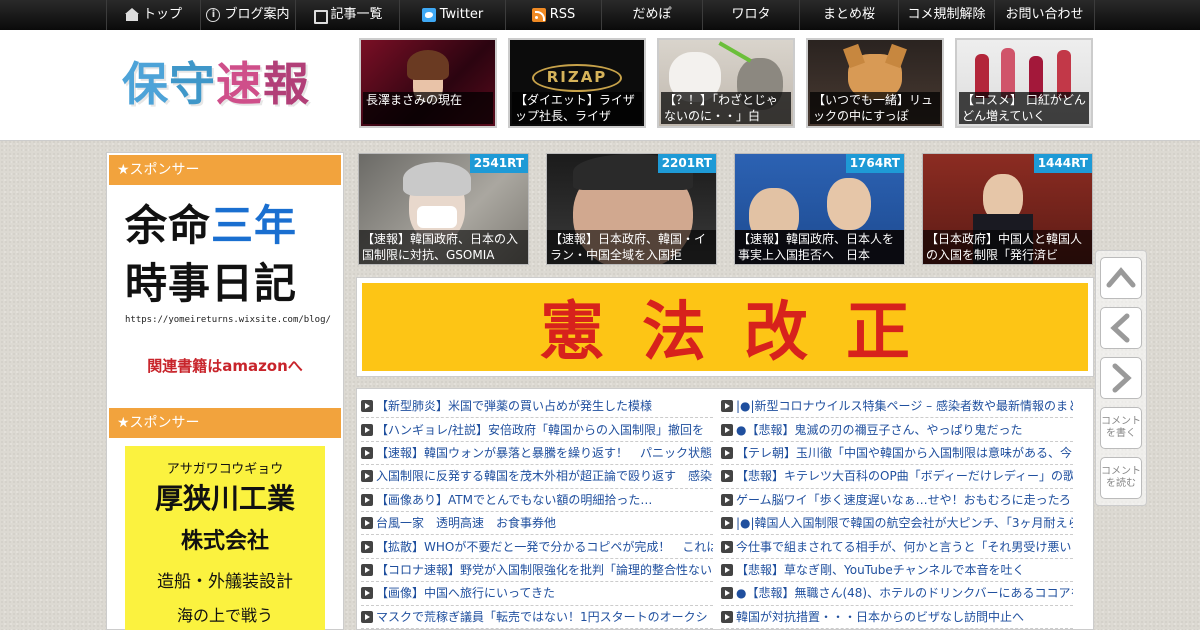 This screenshot has width=1200, height=630. What do you see at coordinates (946, 15) in the screenshot?
I see `nav-item-comment-unblock: コメ規制解除` at bounding box center [946, 15].